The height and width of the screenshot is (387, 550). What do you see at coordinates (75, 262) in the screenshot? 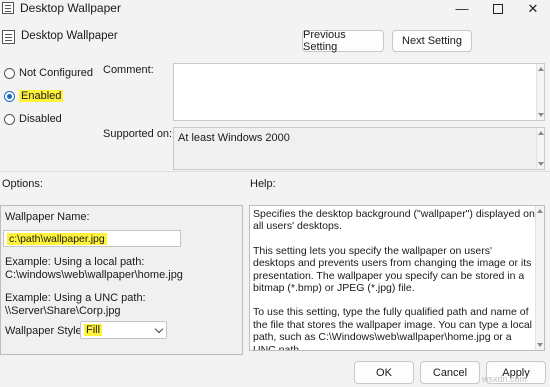
I see `local-path-example-label: Example: Using a local path:` at bounding box center [75, 262].